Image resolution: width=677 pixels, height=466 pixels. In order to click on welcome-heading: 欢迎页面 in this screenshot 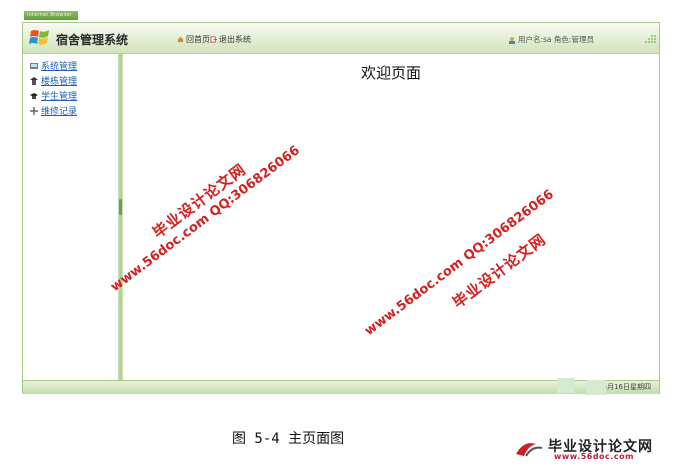, I will do `click(390, 73)`.